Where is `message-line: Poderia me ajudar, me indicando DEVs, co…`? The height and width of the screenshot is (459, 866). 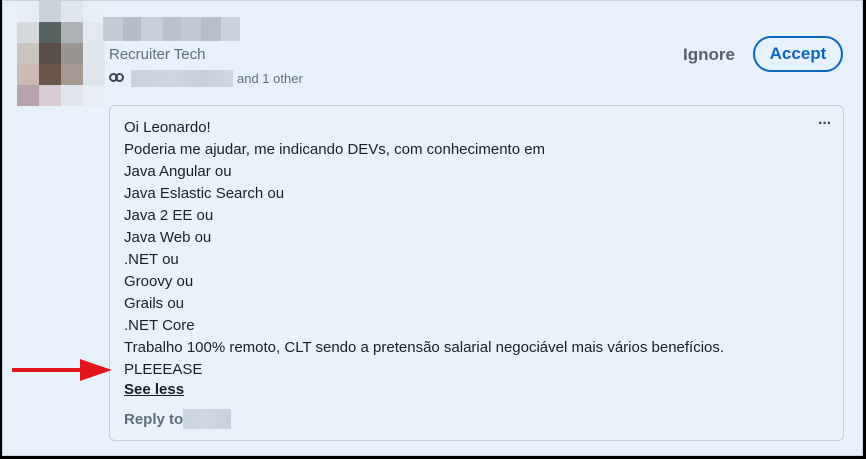
message-line: Poderia me ajudar, me indicando DEVs, co… is located at coordinates (335, 149).